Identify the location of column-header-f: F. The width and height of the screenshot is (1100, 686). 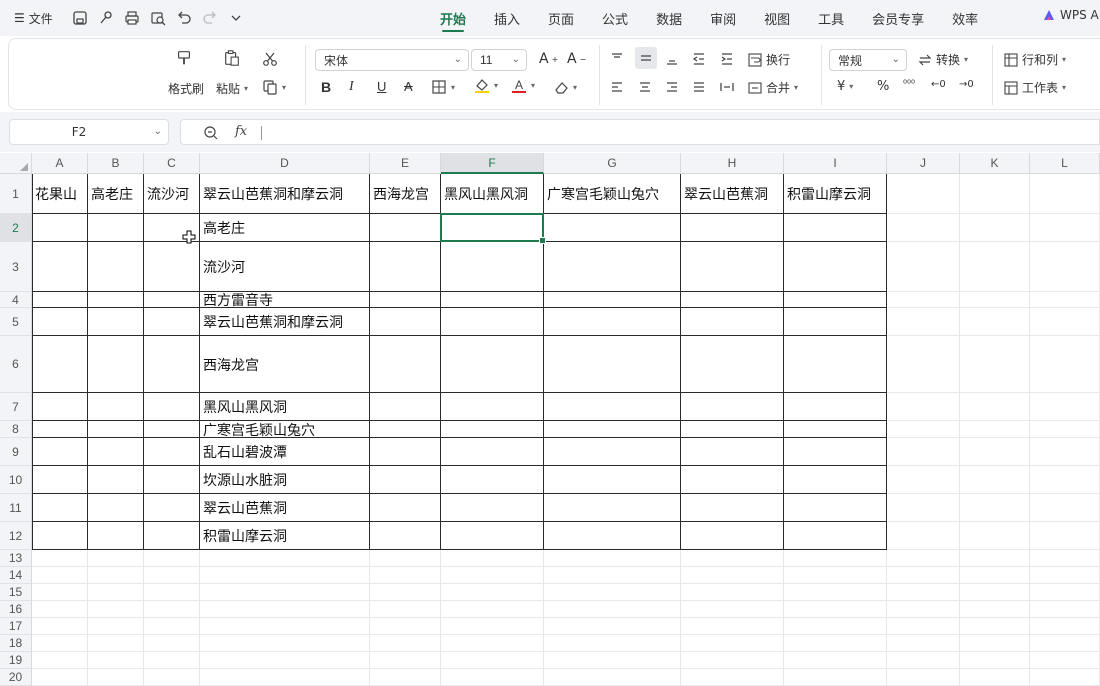
(492, 163).